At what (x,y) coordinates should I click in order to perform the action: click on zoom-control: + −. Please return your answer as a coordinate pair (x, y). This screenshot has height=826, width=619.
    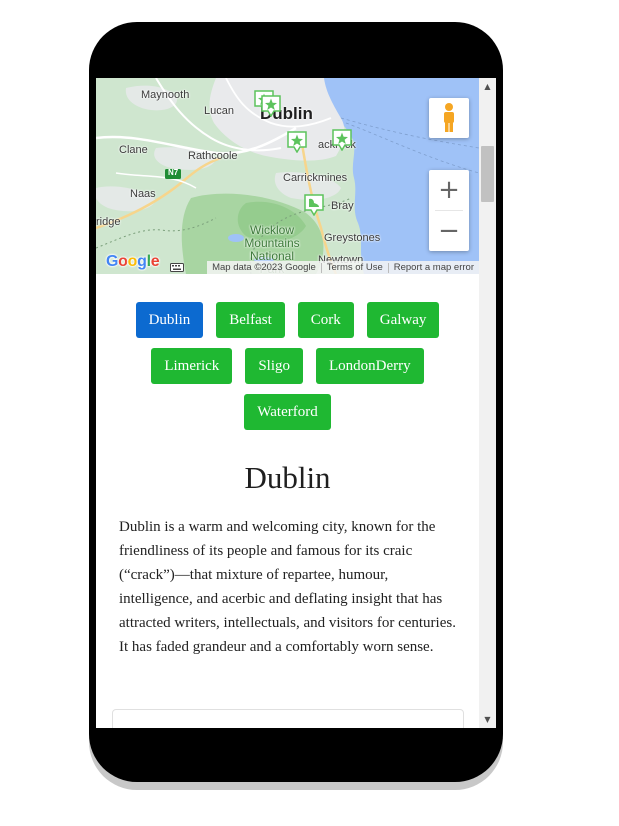
    Looking at the image, I should click on (449, 210).